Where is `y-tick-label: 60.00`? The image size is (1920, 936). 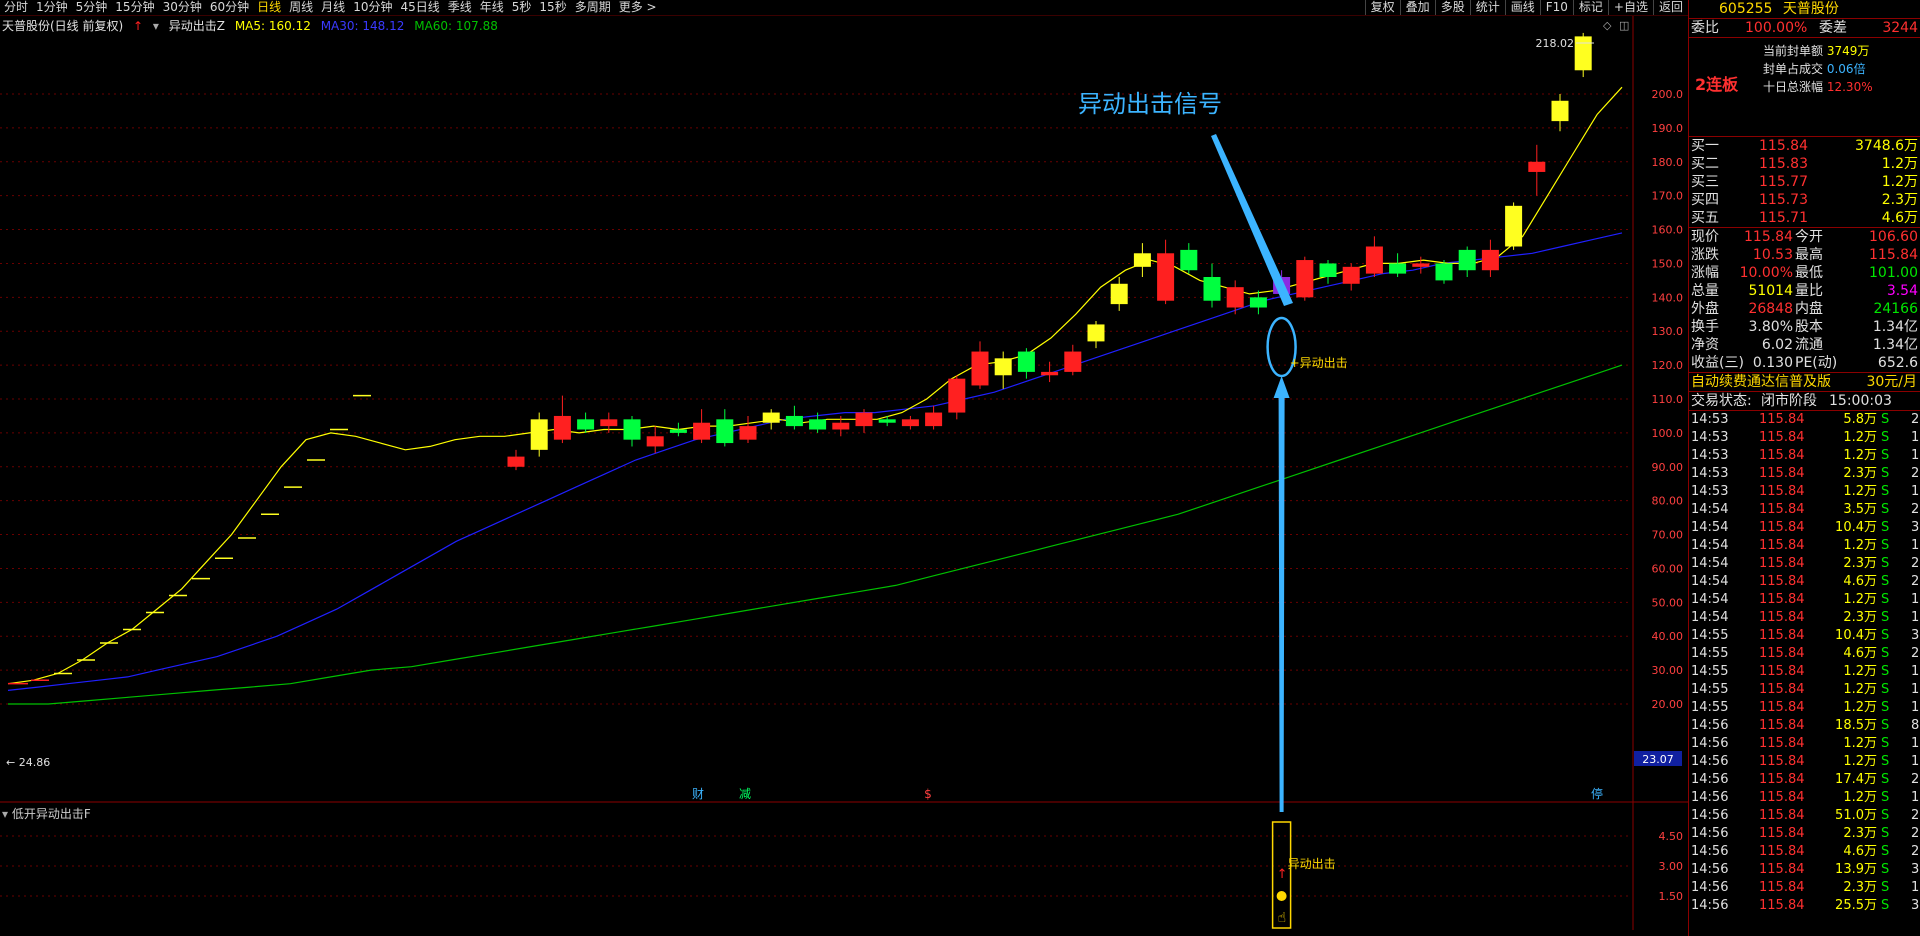 y-tick-label: 60.00 is located at coordinates (1668, 568).